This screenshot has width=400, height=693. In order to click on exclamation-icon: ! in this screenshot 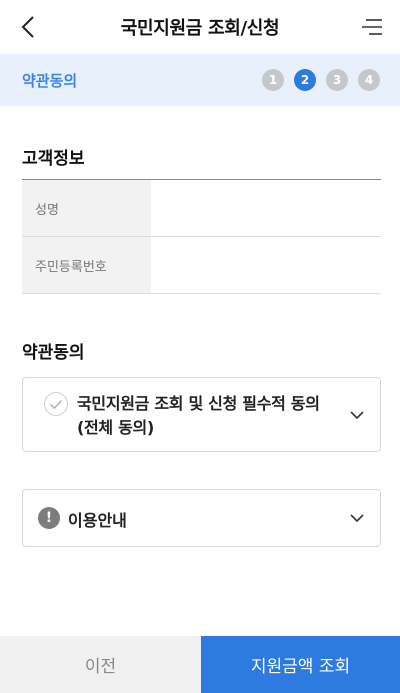, I will do `click(49, 518)`.